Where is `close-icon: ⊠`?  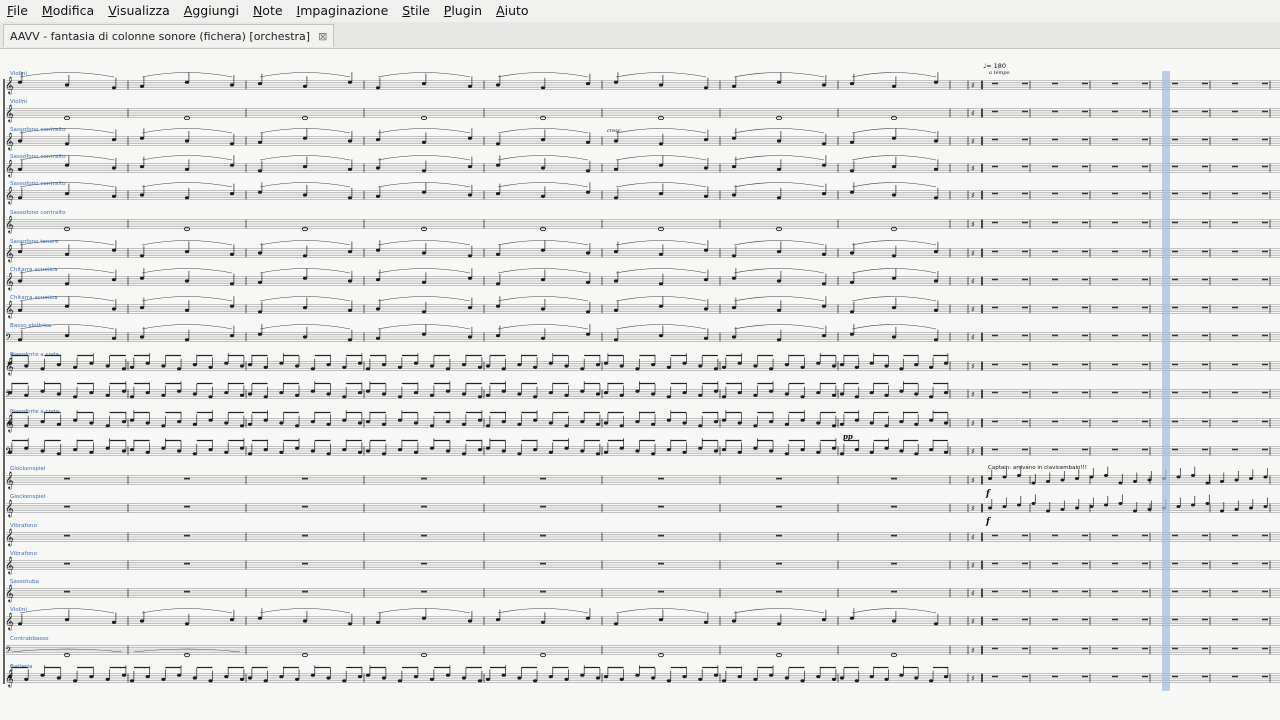 close-icon: ⊠ is located at coordinates (322, 36).